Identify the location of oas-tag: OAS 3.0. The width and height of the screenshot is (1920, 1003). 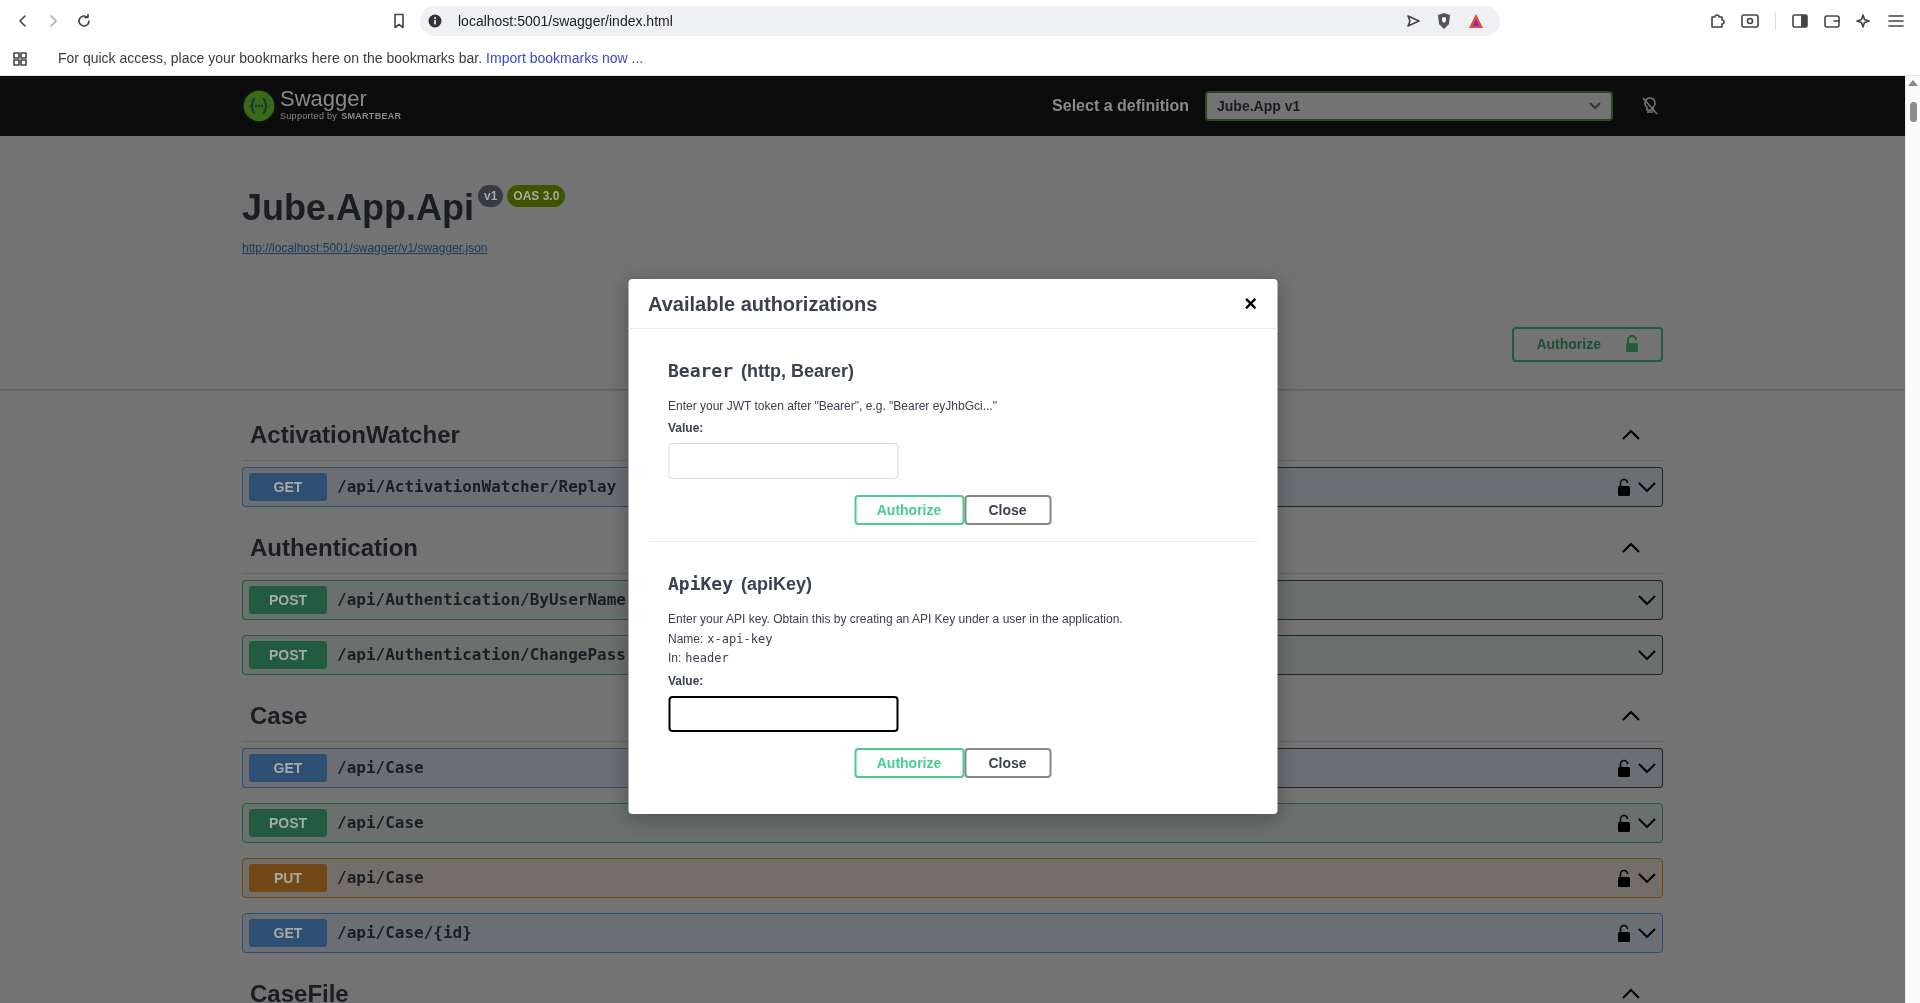
(536, 196).